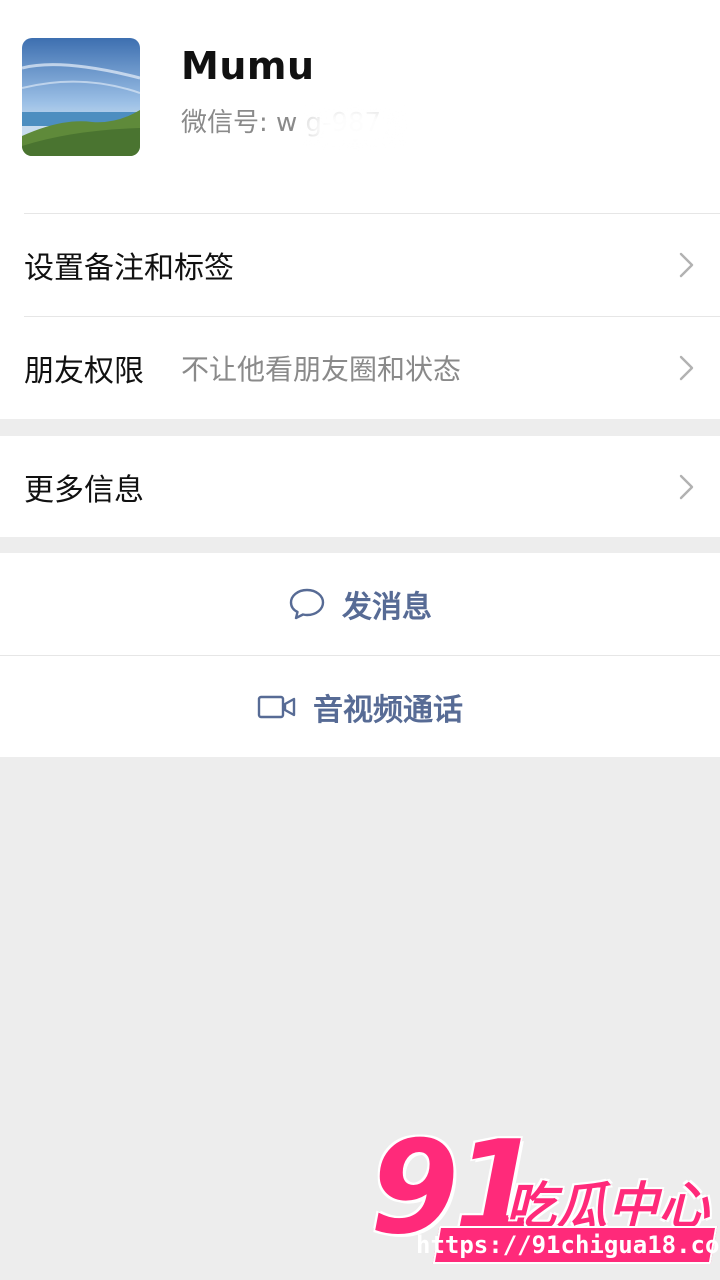  What do you see at coordinates (355, 128) in the screenshot?
I see `redaction-blur` at bounding box center [355, 128].